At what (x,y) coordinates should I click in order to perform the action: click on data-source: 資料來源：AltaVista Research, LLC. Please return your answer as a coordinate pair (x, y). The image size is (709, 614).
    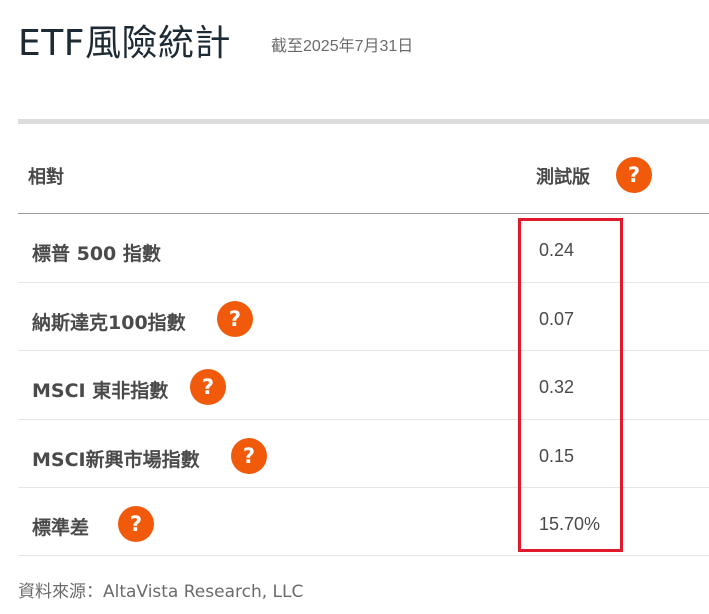
    Looking at the image, I should click on (161, 592).